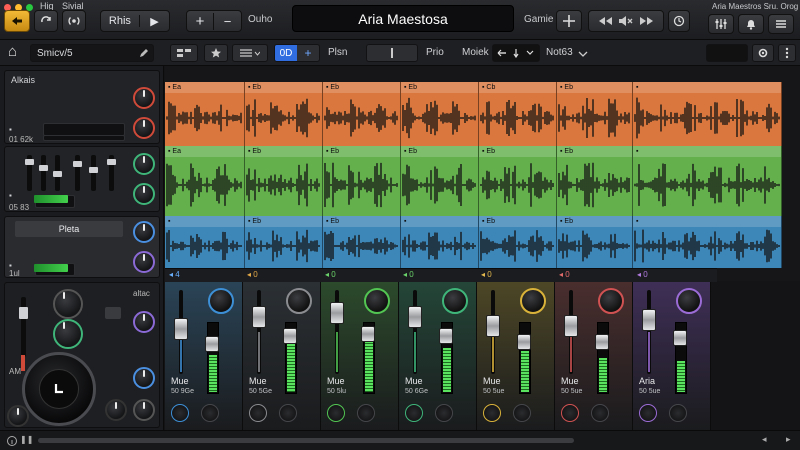 The height and width of the screenshot is (450, 800). What do you see at coordinates (516, 53) in the screenshot?
I see `tool-selector` at bounding box center [516, 53].